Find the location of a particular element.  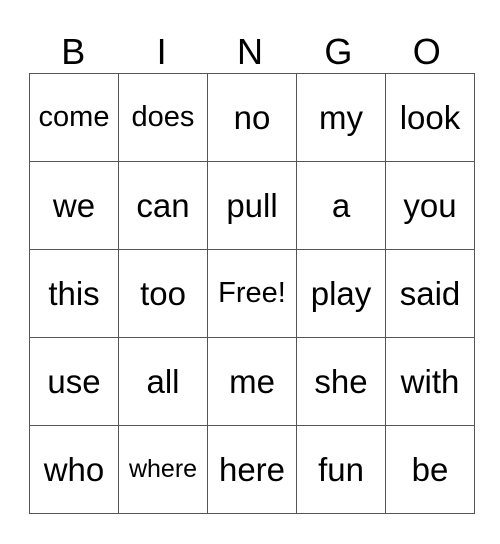

bingo-cell: you is located at coordinates (430, 205).